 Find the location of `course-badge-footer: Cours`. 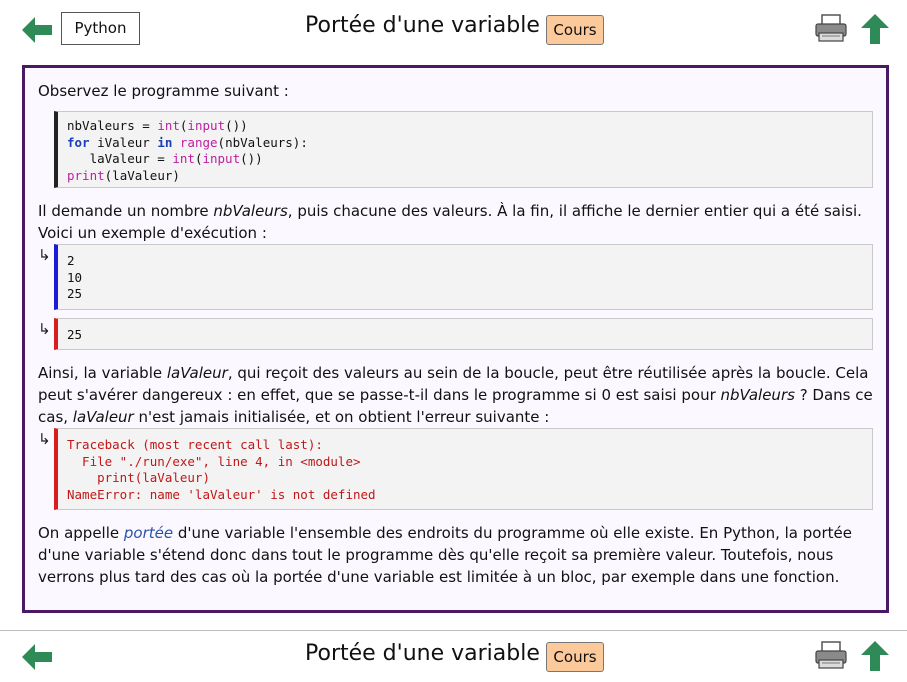

course-badge-footer: Cours is located at coordinates (575, 657).